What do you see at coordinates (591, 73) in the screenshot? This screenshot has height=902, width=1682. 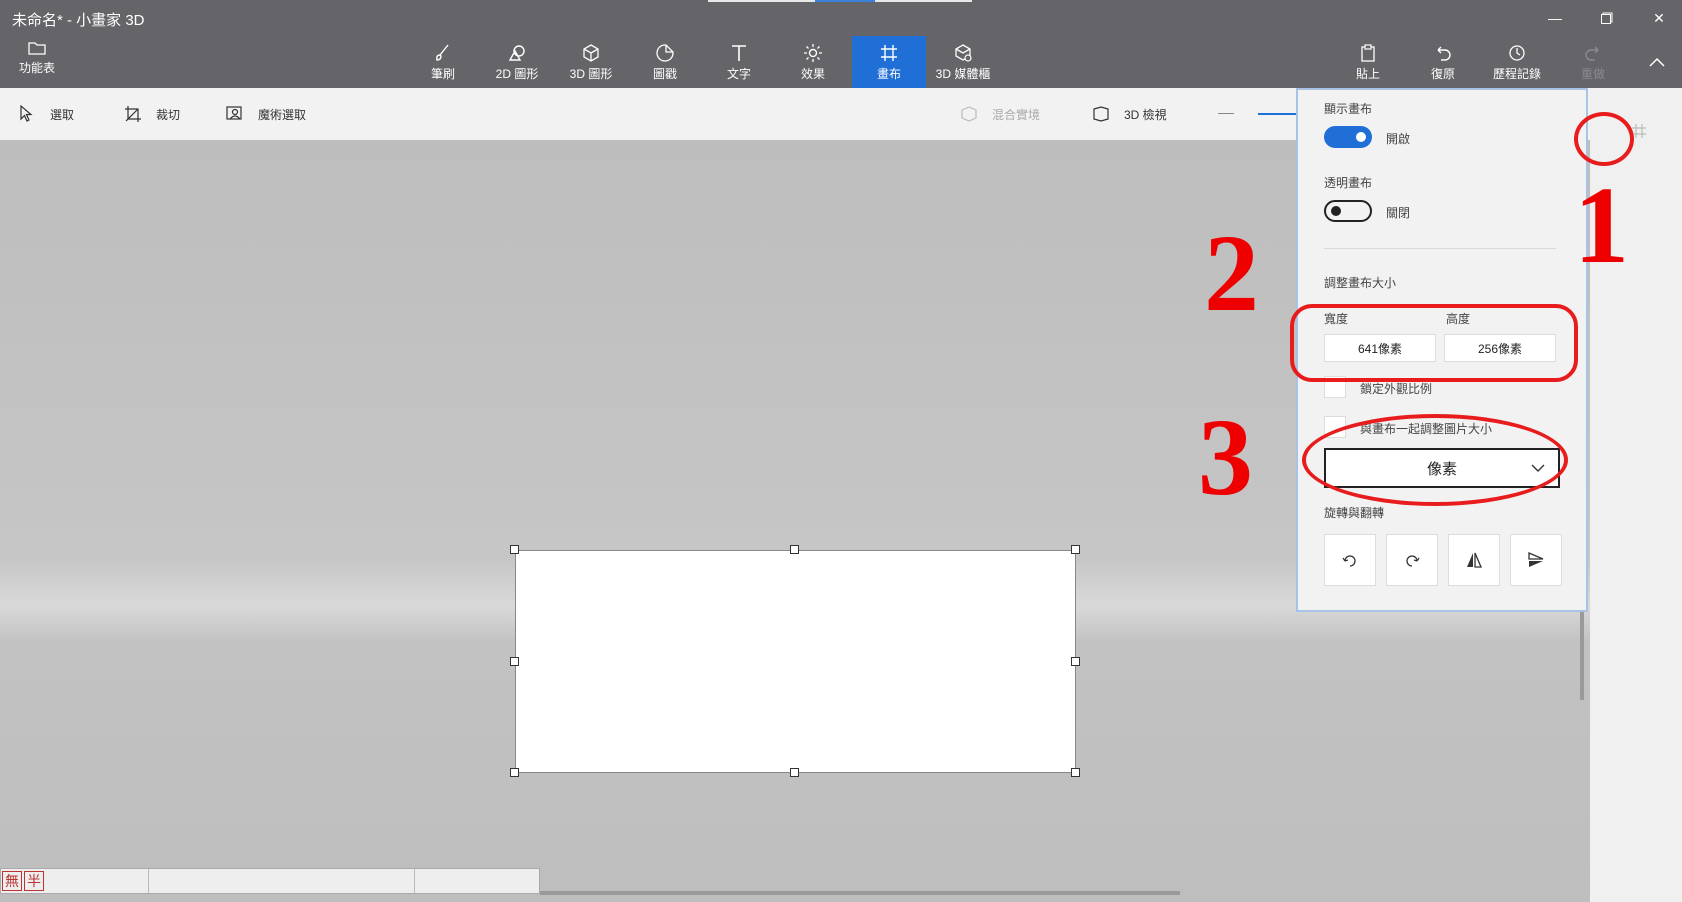 I see `tool-label: 3D 圖形` at bounding box center [591, 73].